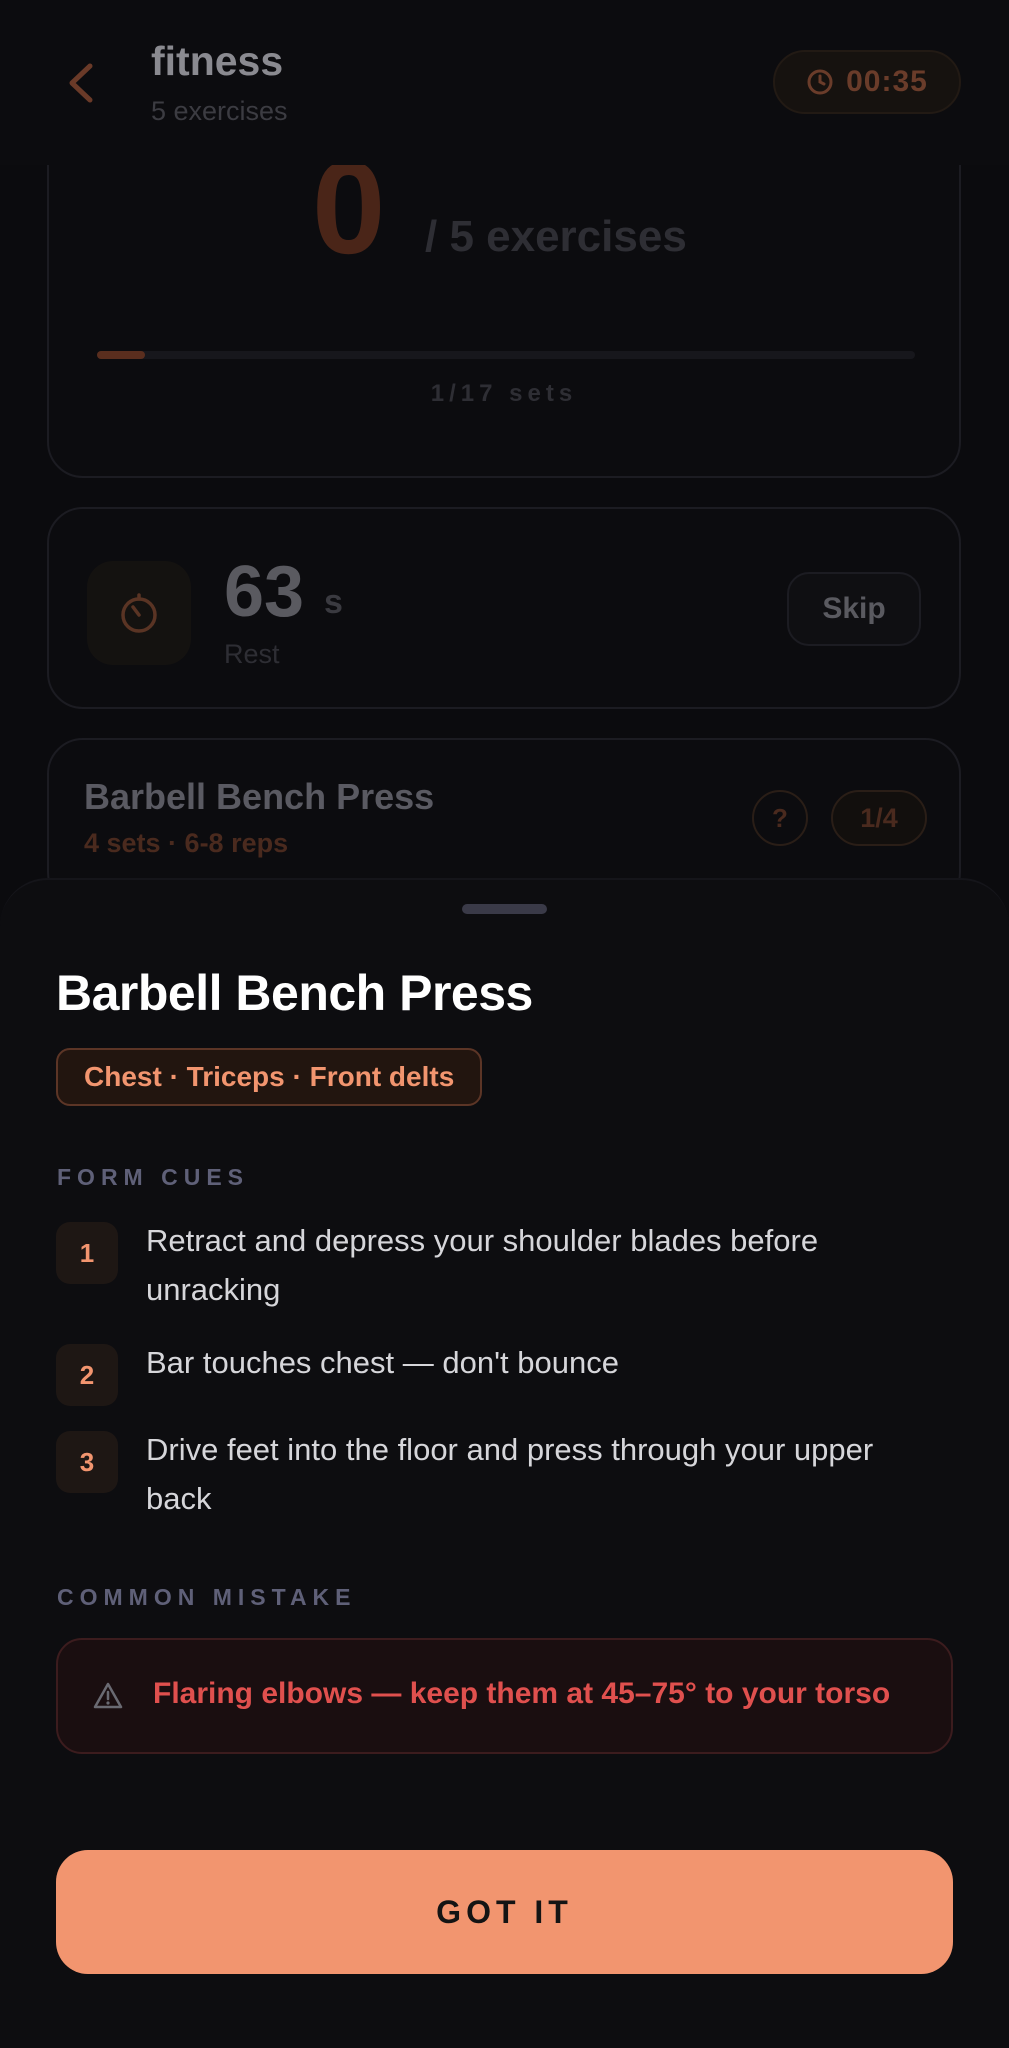 This screenshot has height=2048, width=1009. What do you see at coordinates (333, 602) in the screenshot?
I see `rest-unit: s` at bounding box center [333, 602].